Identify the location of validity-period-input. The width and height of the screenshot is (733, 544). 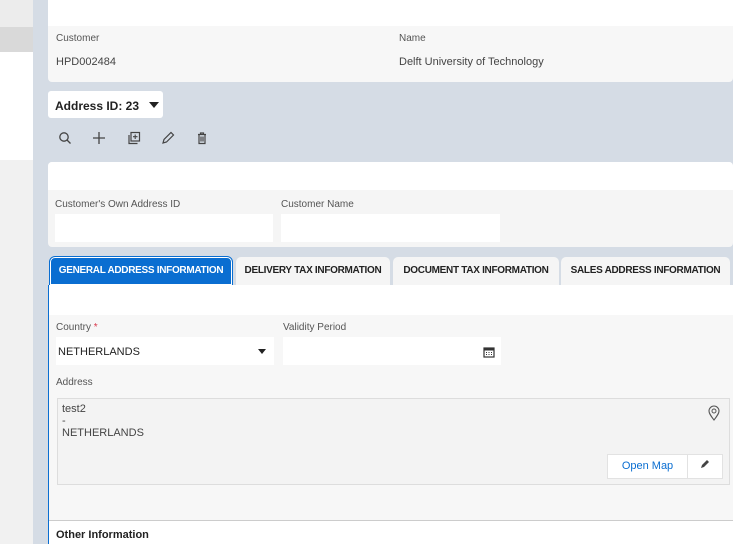
(392, 351).